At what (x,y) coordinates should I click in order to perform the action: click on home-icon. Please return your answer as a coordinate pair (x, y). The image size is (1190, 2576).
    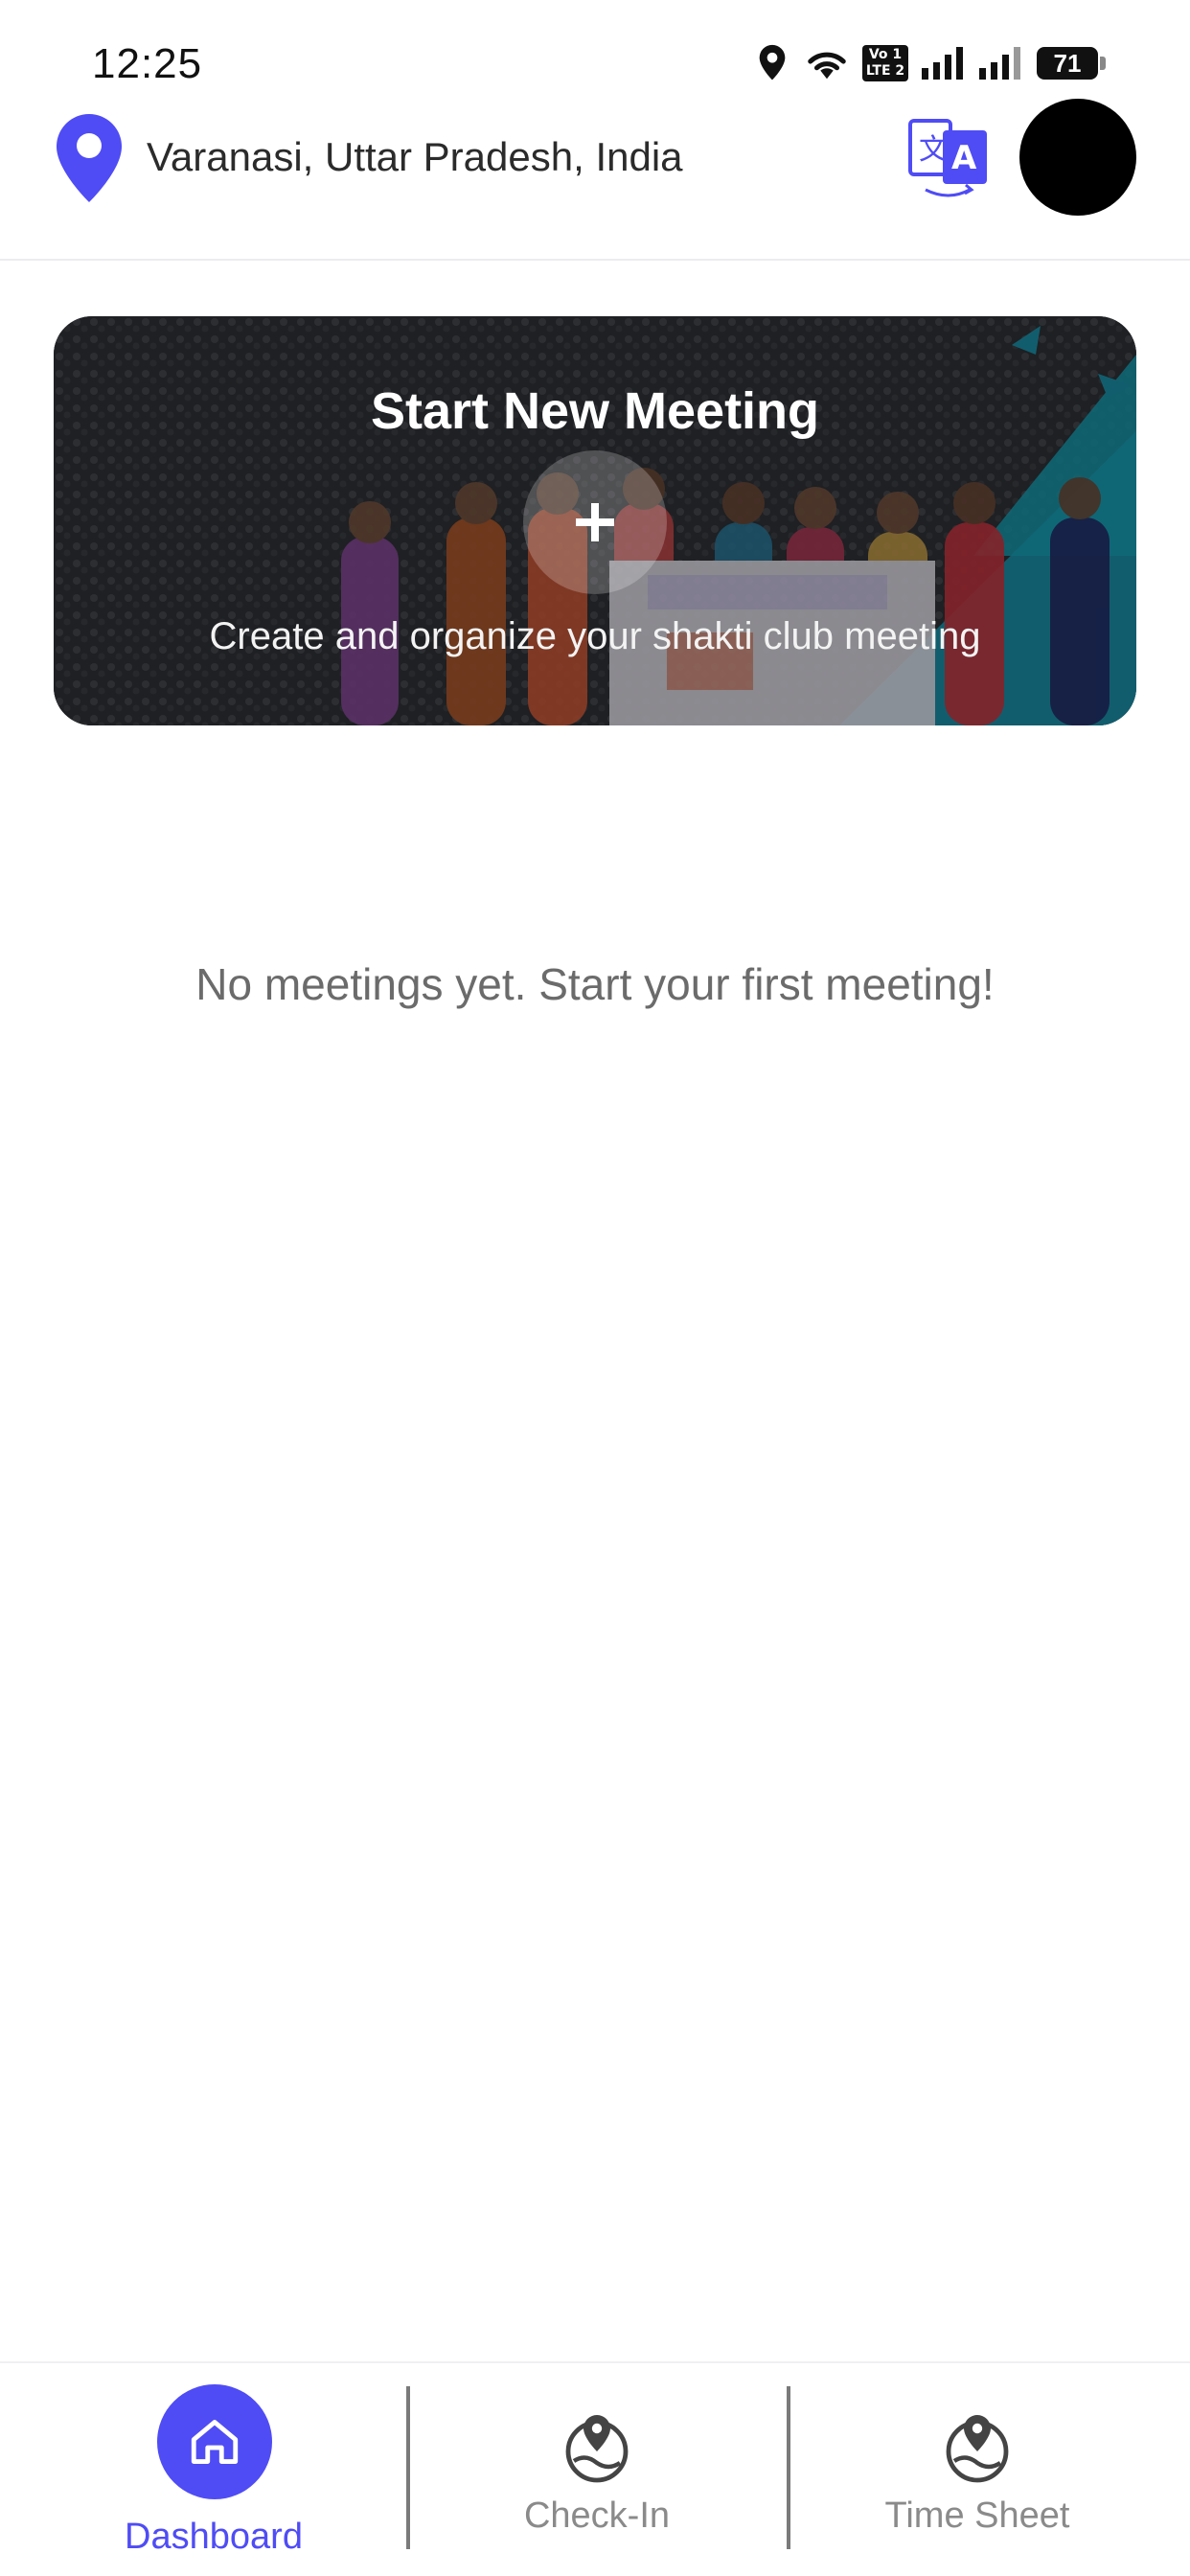
    Looking at the image, I should click on (215, 2442).